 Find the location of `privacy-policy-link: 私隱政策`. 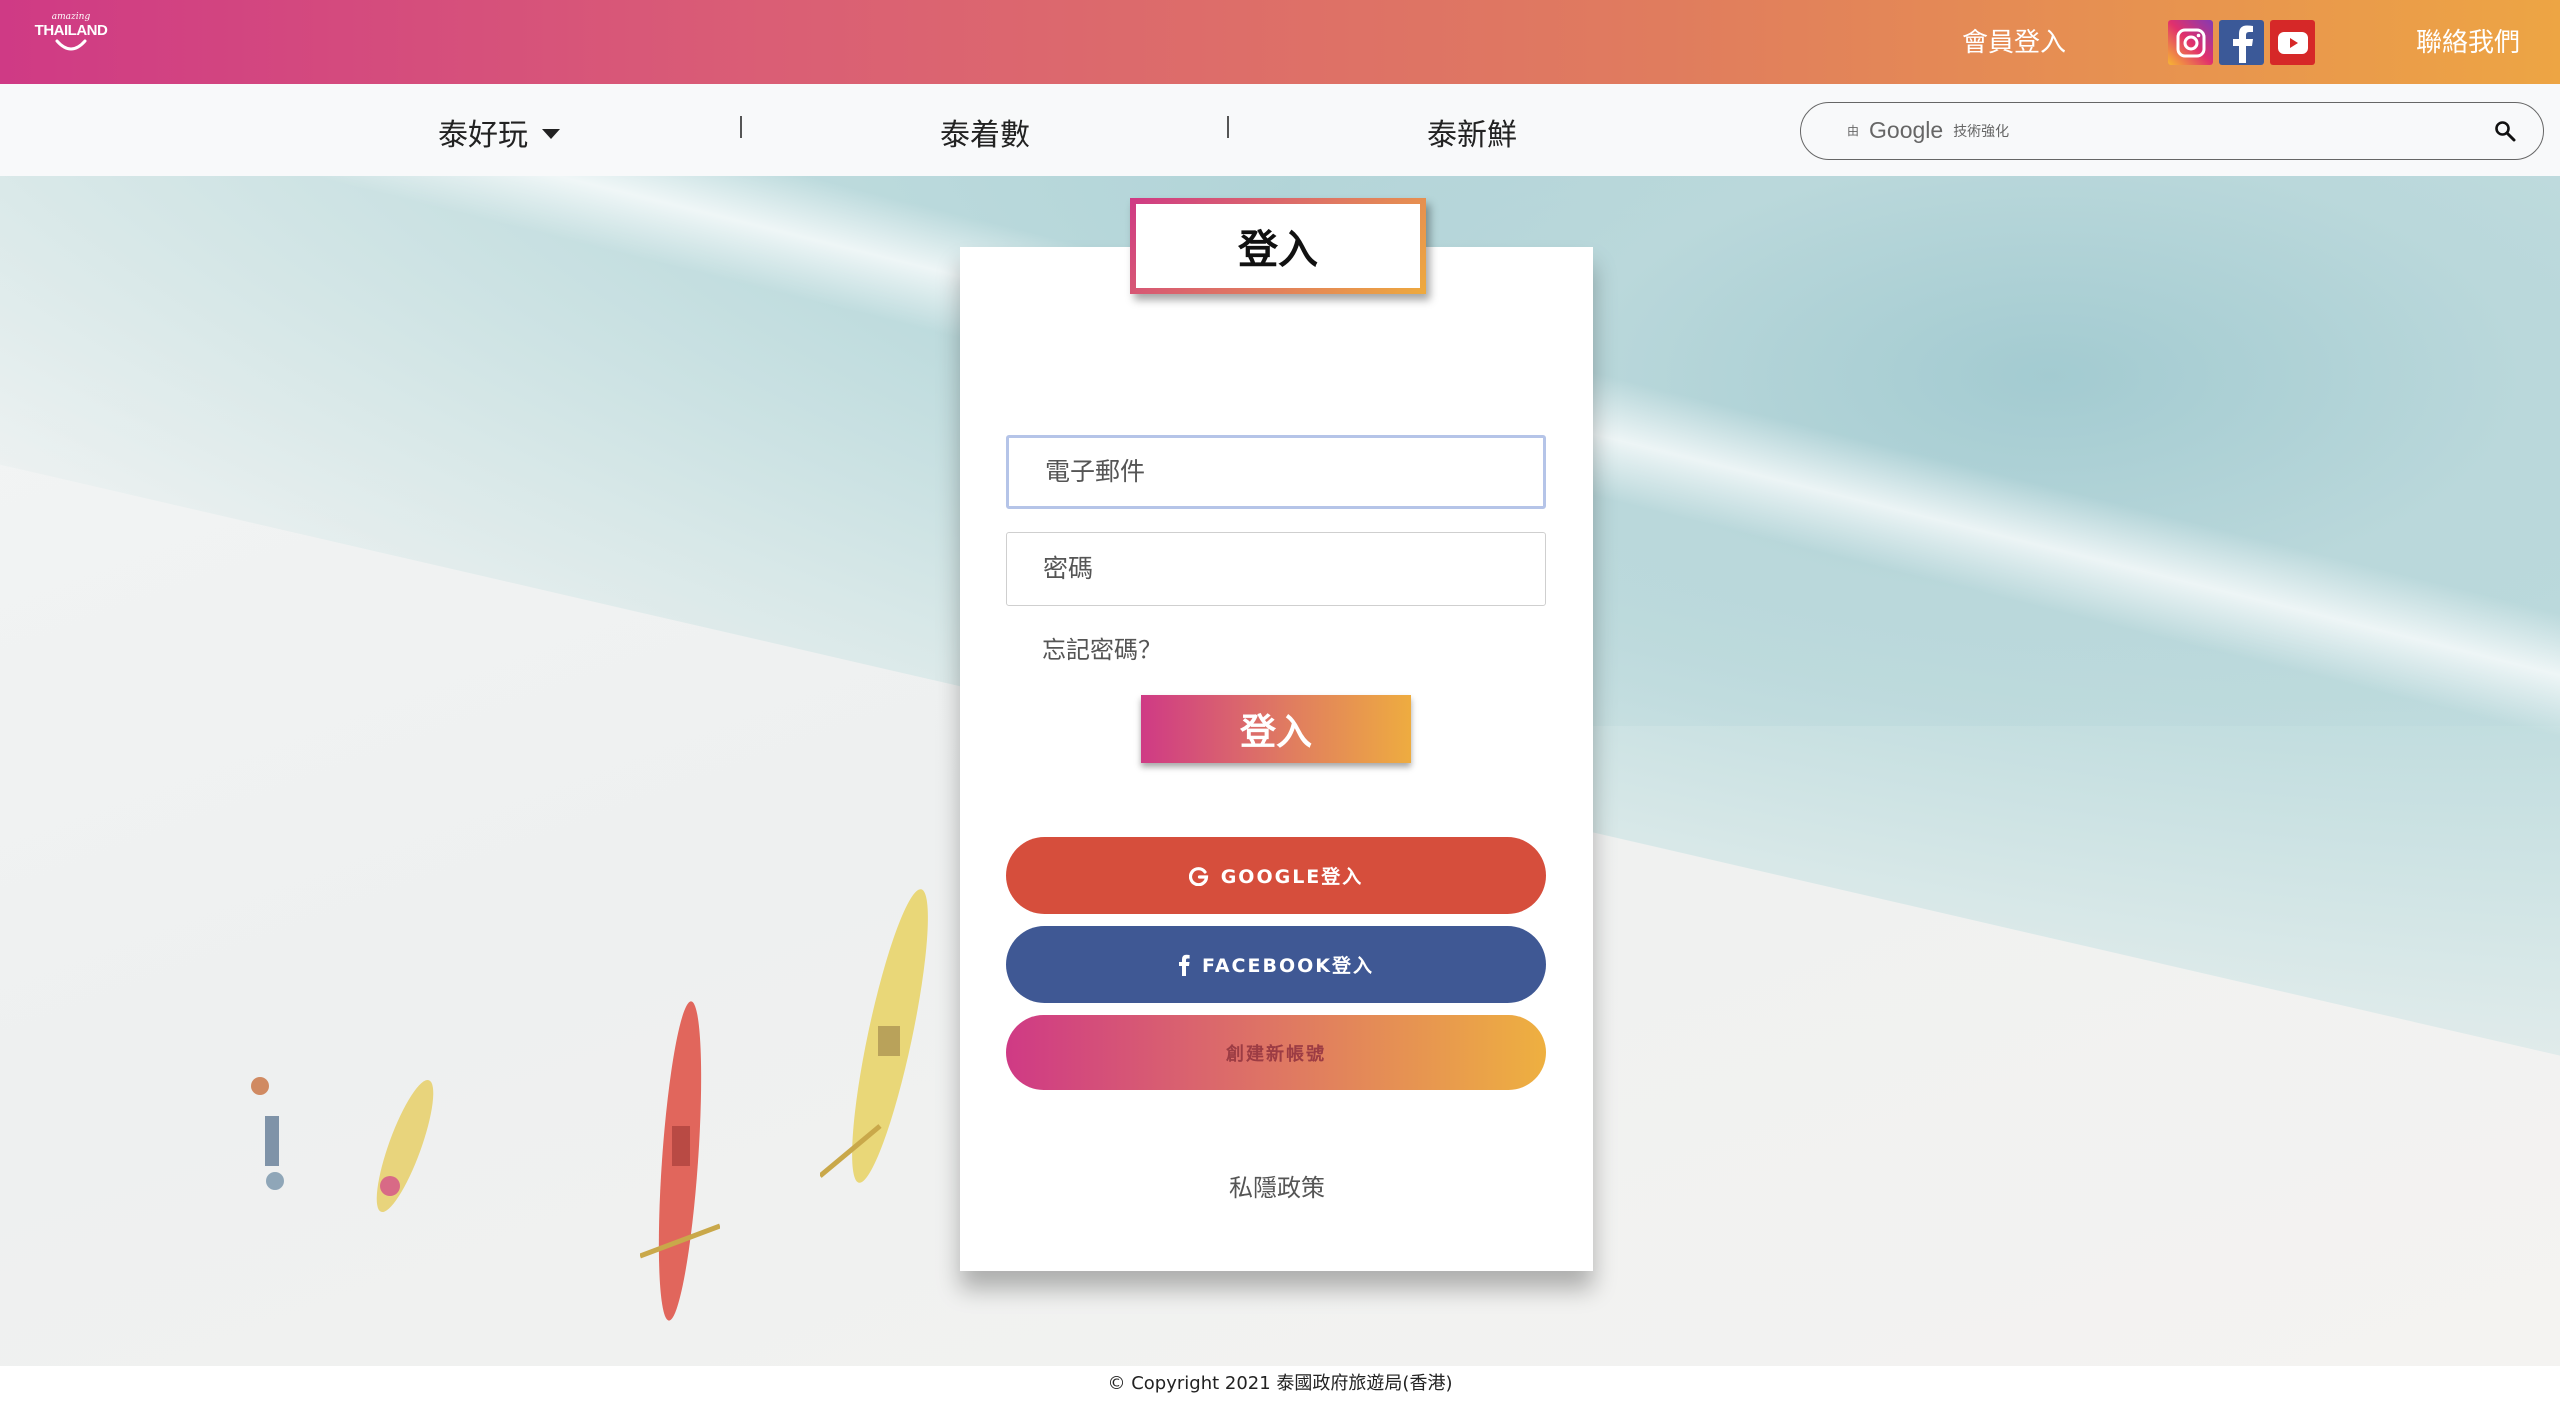

privacy-policy-link: 私隱政策 is located at coordinates (1277, 1185).